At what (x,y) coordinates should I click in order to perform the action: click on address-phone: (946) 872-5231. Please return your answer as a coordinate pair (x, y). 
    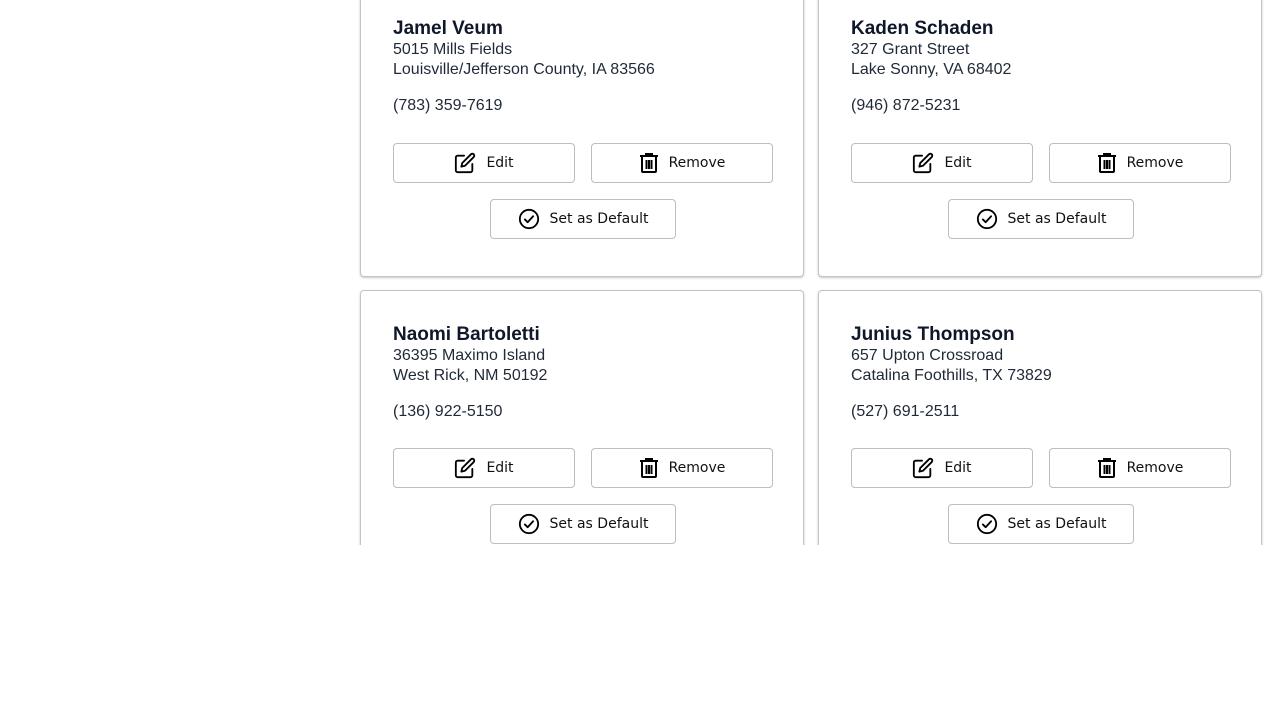
    Looking at the image, I should click on (906, 105).